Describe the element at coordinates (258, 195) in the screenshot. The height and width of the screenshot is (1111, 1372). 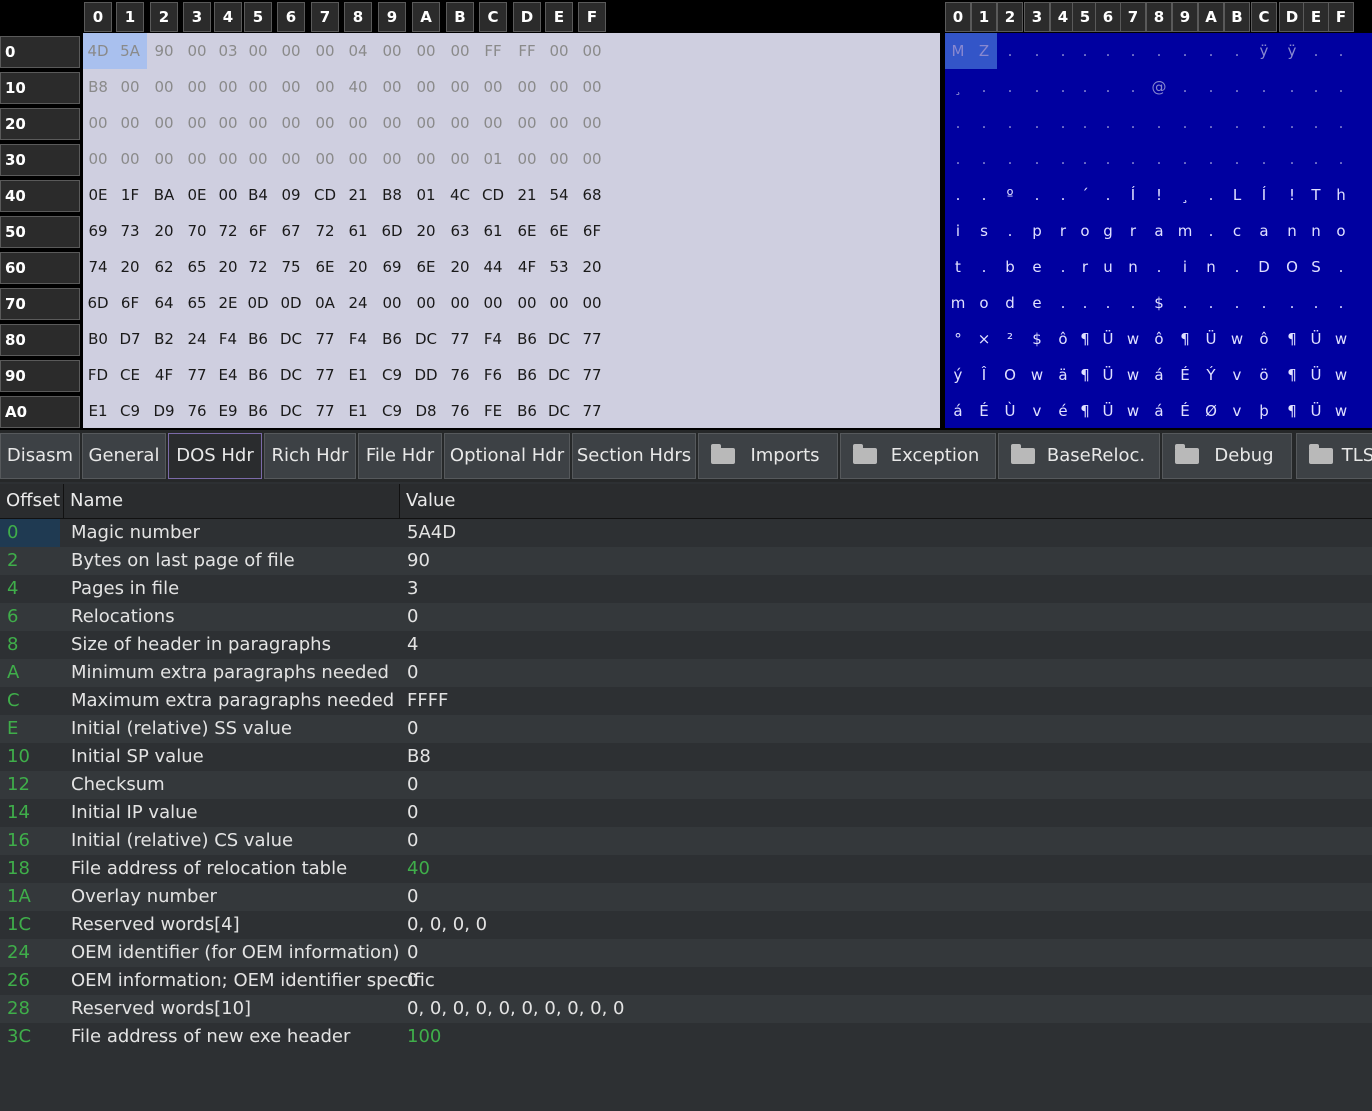
I see `hex-byte: B4` at that location.